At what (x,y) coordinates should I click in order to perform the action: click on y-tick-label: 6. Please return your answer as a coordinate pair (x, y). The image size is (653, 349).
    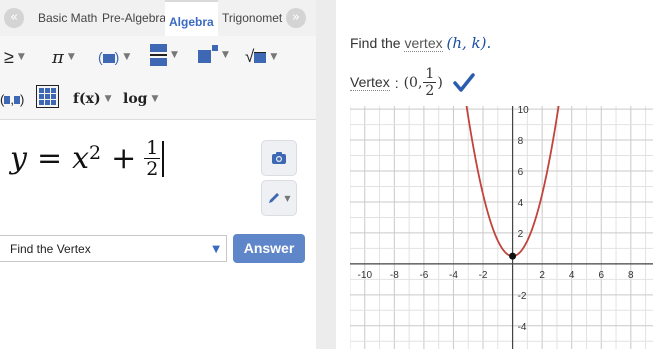
    Looking at the image, I should click on (521, 172).